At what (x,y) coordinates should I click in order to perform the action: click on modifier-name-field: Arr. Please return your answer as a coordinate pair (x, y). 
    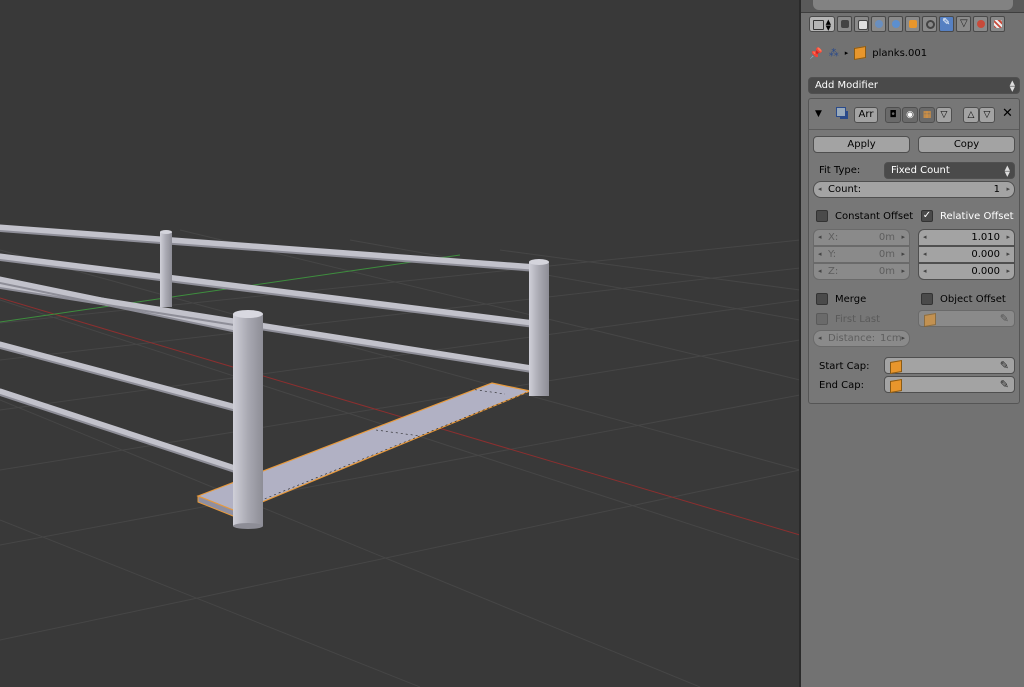
    Looking at the image, I should click on (866, 115).